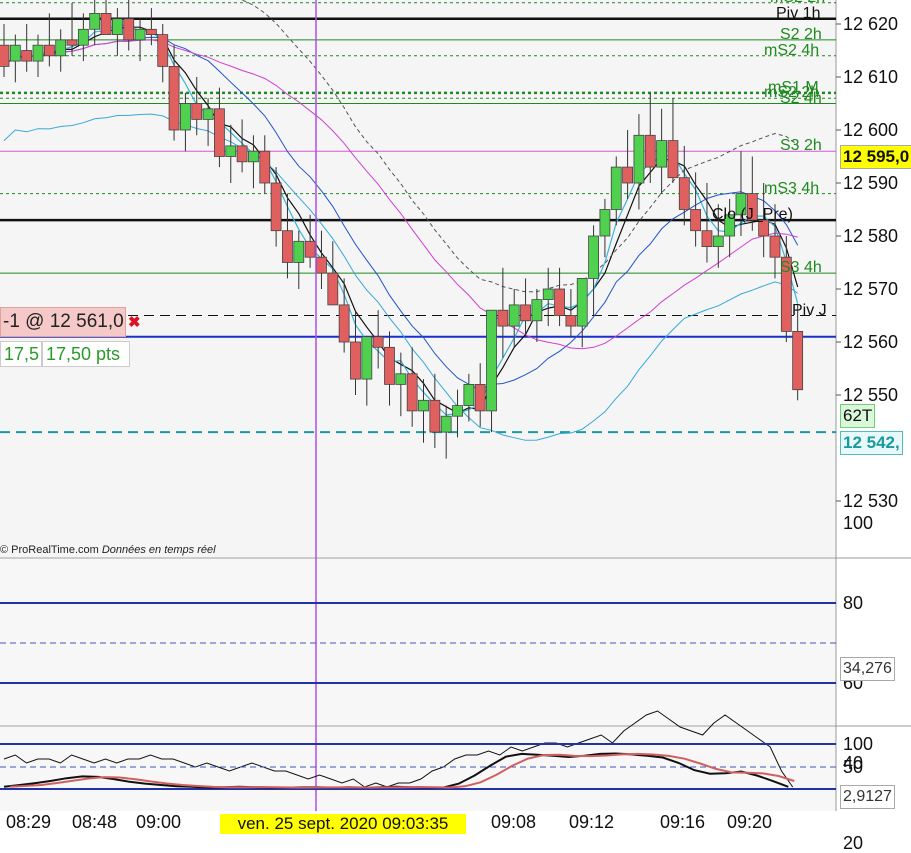 This screenshot has height=853, width=911. I want to click on price-tick: 12 550, so click(871, 395).